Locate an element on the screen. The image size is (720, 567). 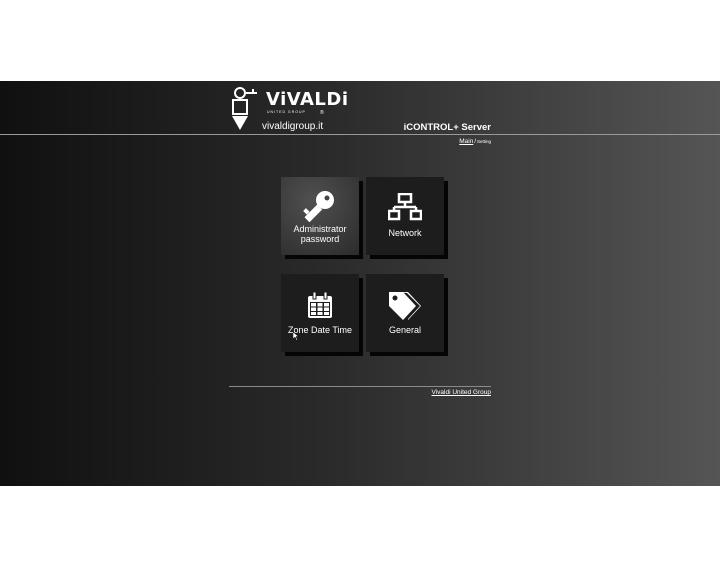
general-label: General is located at coordinates (405, 330).